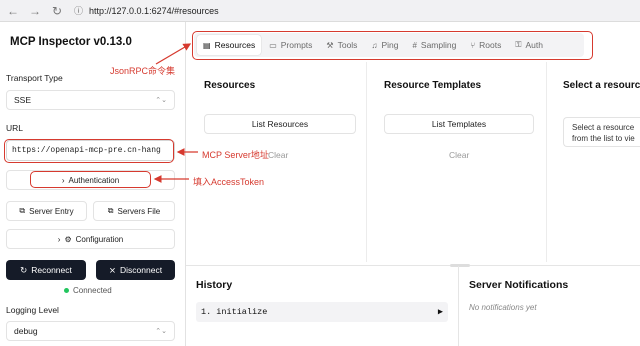 This screenshot has height=346, width=640. I want to click on transport-type-select: SSE ⌃⌄, so click(90, 100).